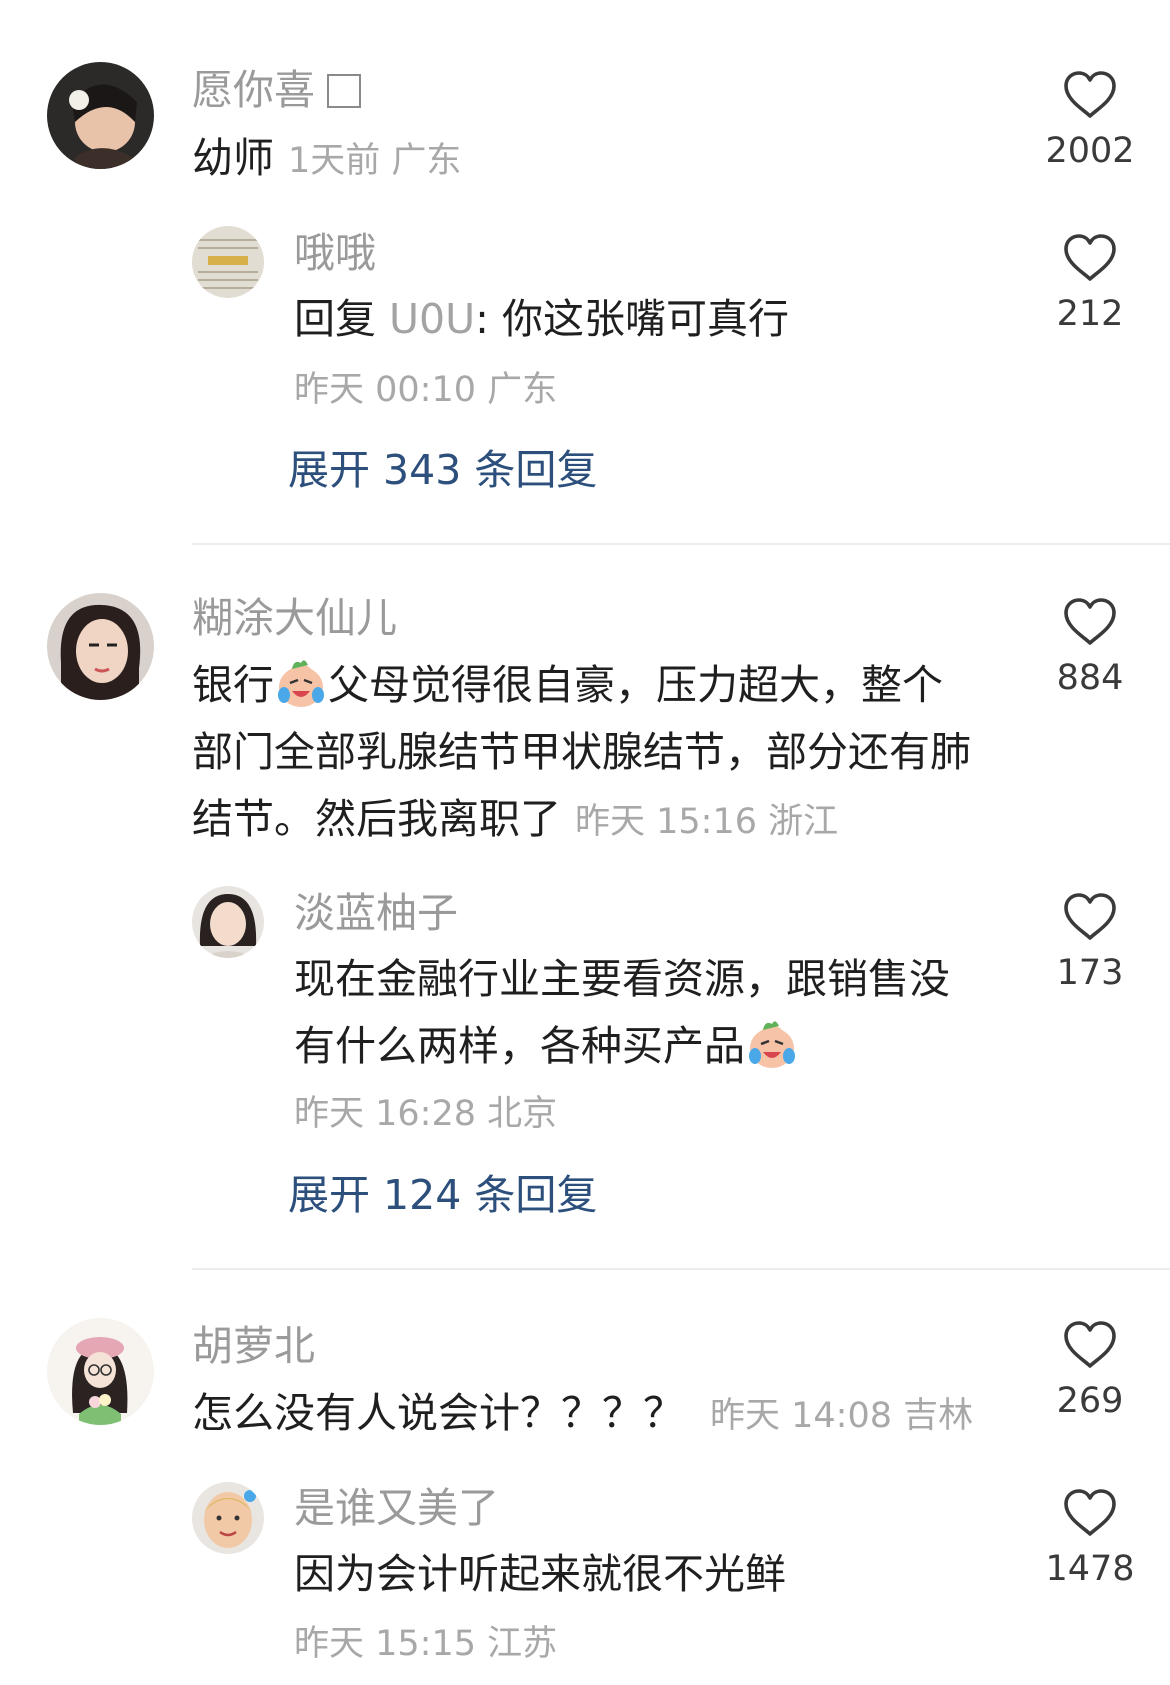 This screenshot has height=1685, width=1170. What do you see at coordinates (396, 1508) in the screenshot?
I see `replier-name: 是谁又美了` at bounding box center [396, 1508].